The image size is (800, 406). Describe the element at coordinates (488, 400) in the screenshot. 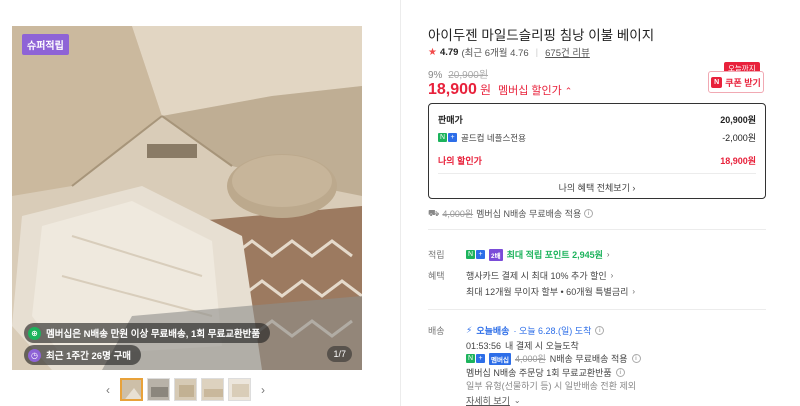

I see `shipping-detail-link: 자세히 보기` at that location.